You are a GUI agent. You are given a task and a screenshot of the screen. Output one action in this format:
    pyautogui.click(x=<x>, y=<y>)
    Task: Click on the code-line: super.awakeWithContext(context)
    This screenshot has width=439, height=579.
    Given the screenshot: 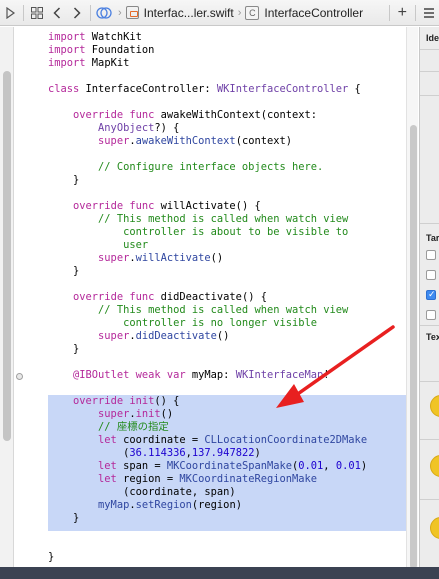 What is the action you would take?
    pyautogui.click(x=230, y=141)
    